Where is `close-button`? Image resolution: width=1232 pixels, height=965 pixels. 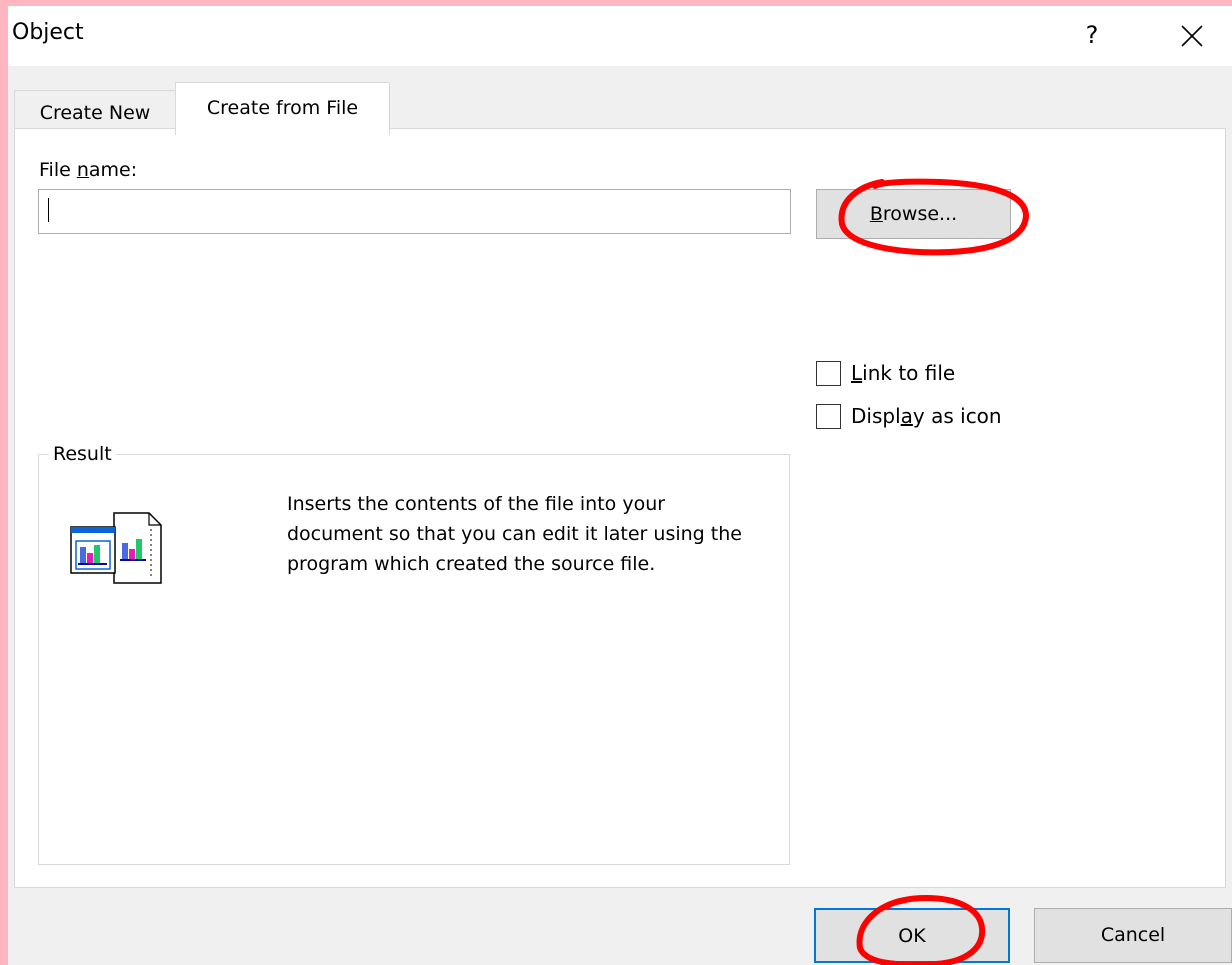
close-button is located at coordinates (1192, 36).